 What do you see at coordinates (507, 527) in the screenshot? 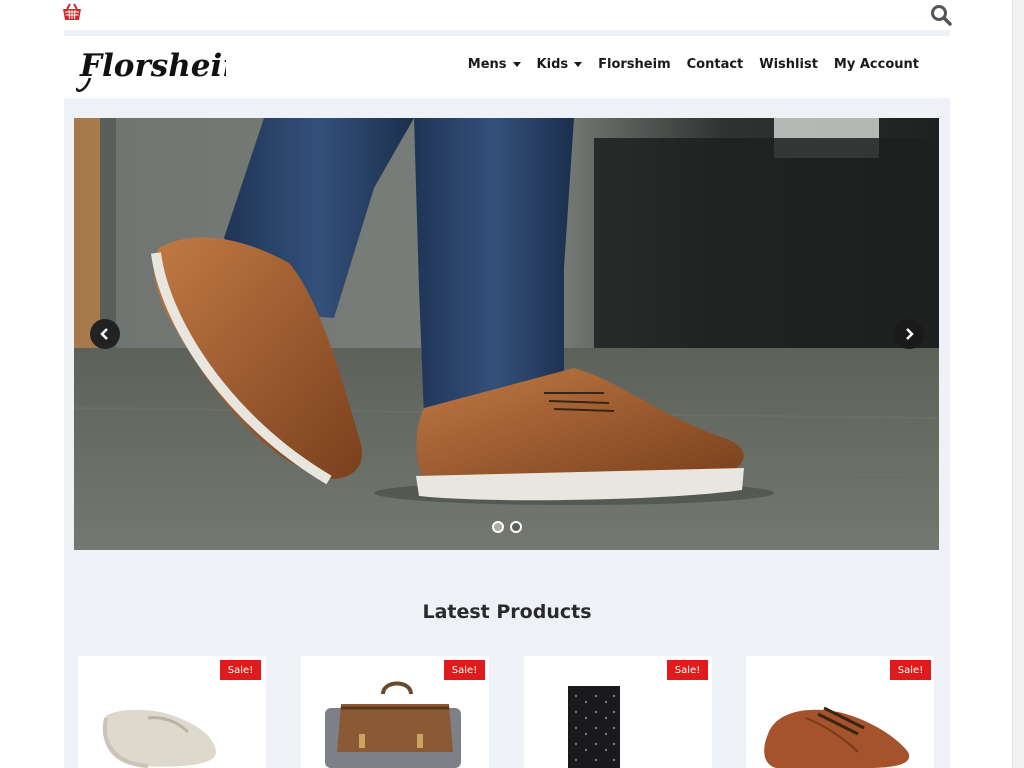
I see `slider-dots` at bounding box center [507, 527].